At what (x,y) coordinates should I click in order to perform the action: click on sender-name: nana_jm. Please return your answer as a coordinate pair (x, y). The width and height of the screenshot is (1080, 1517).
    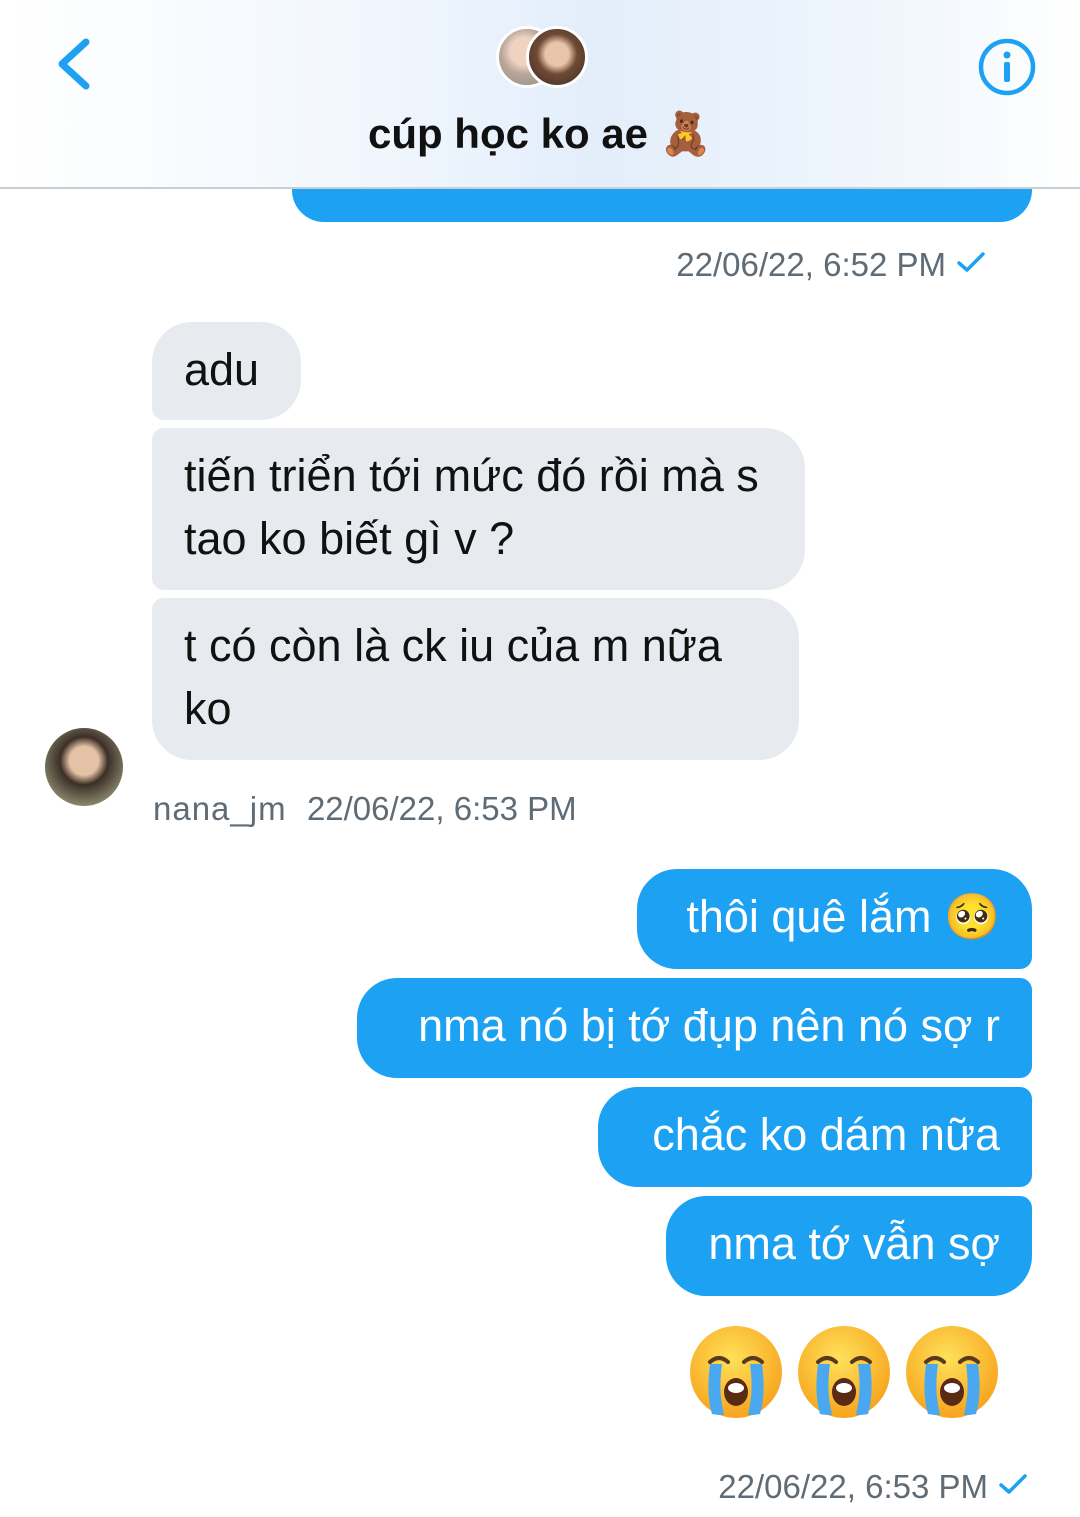
    Looking at the image, I should click on (220, 808).